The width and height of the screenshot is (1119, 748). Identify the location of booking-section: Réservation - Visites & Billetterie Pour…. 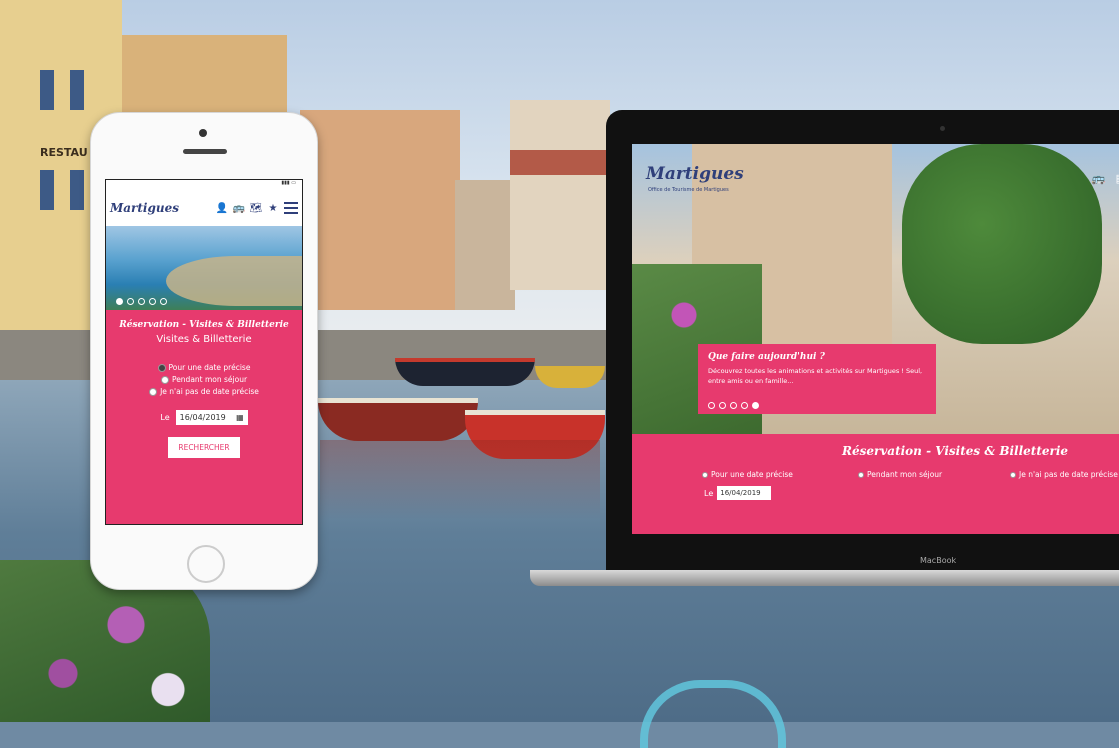
(875, 484).